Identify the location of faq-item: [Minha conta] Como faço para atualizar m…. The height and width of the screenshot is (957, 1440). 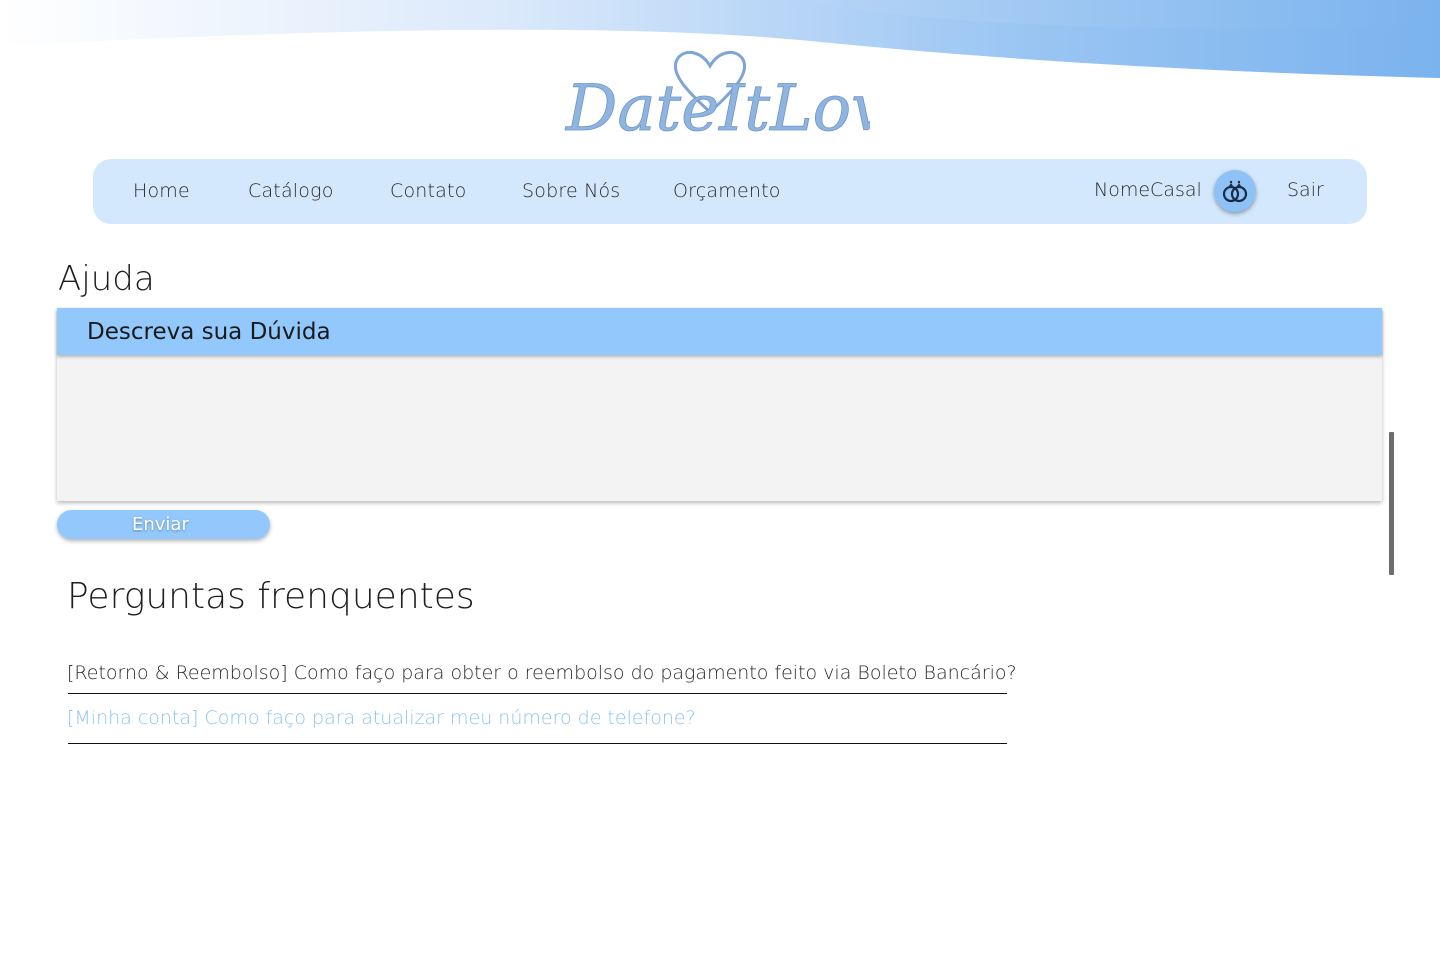
(537, 725).